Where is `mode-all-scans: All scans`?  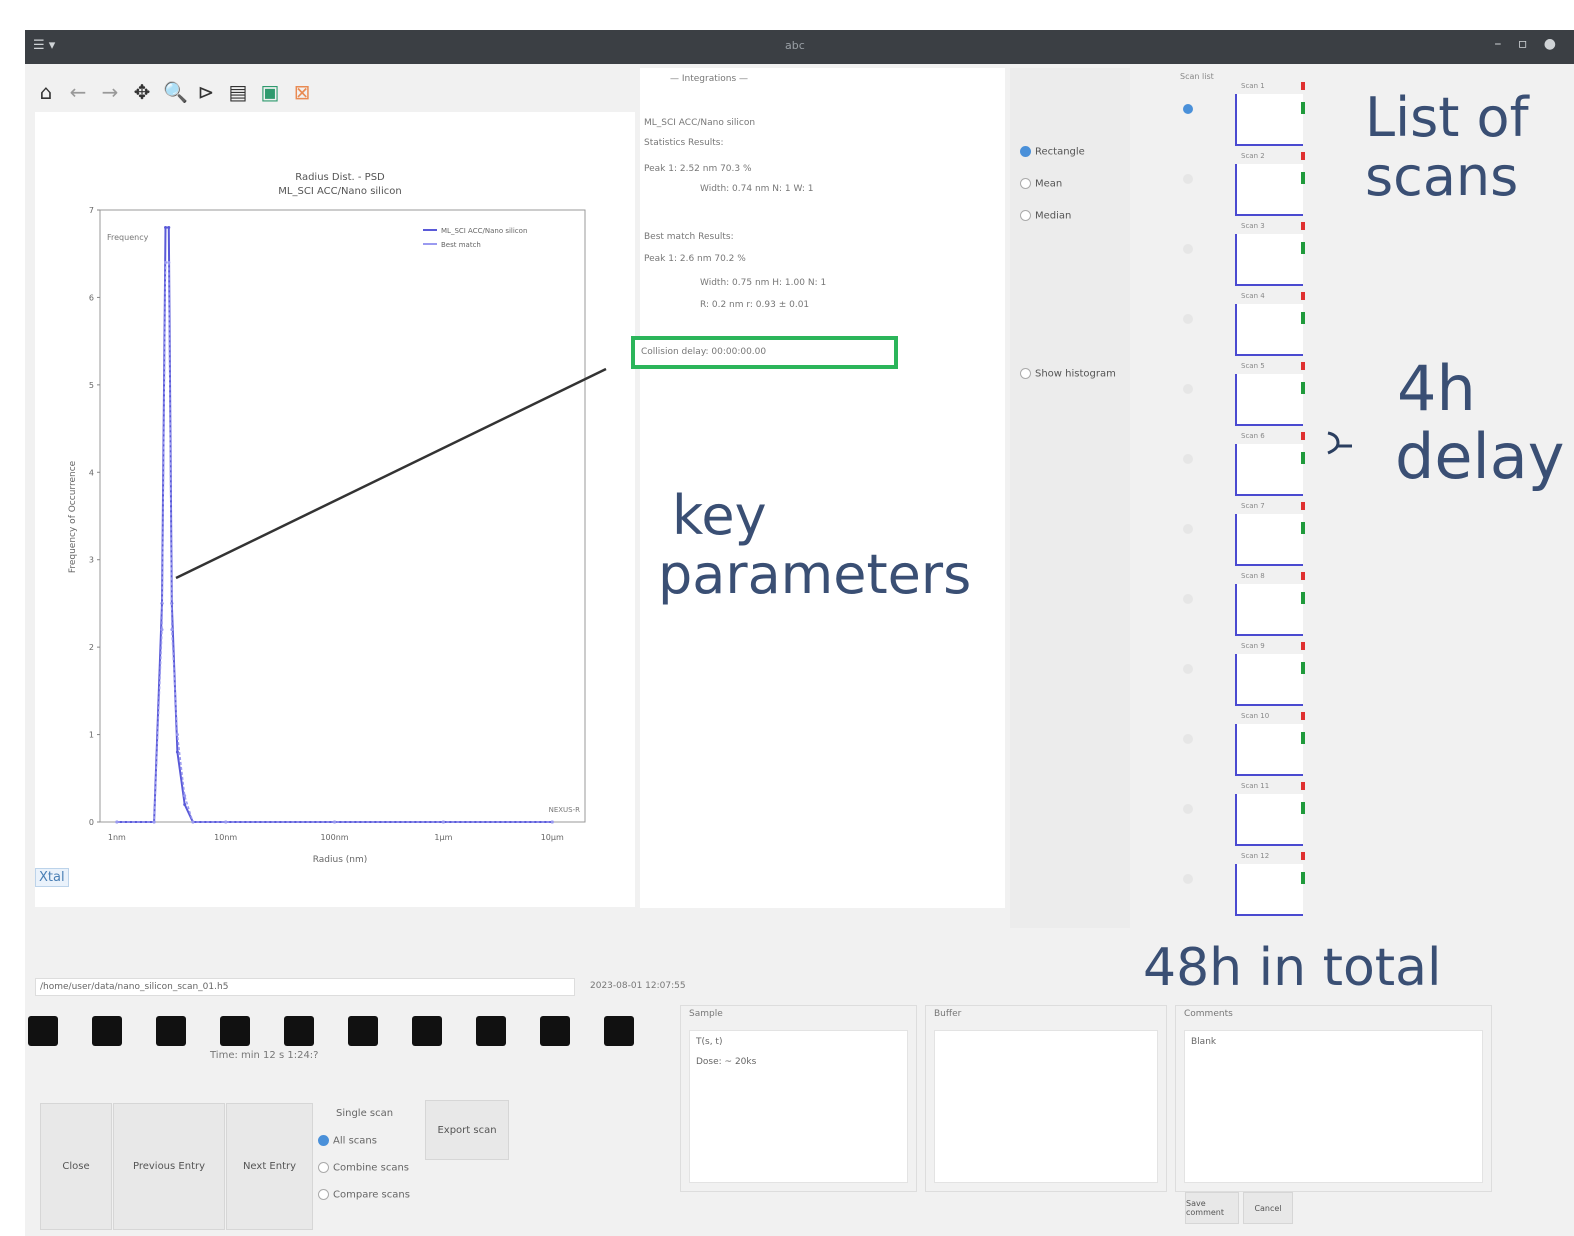
mode-all-scans: All scans is located at coordinates (347, 1141).